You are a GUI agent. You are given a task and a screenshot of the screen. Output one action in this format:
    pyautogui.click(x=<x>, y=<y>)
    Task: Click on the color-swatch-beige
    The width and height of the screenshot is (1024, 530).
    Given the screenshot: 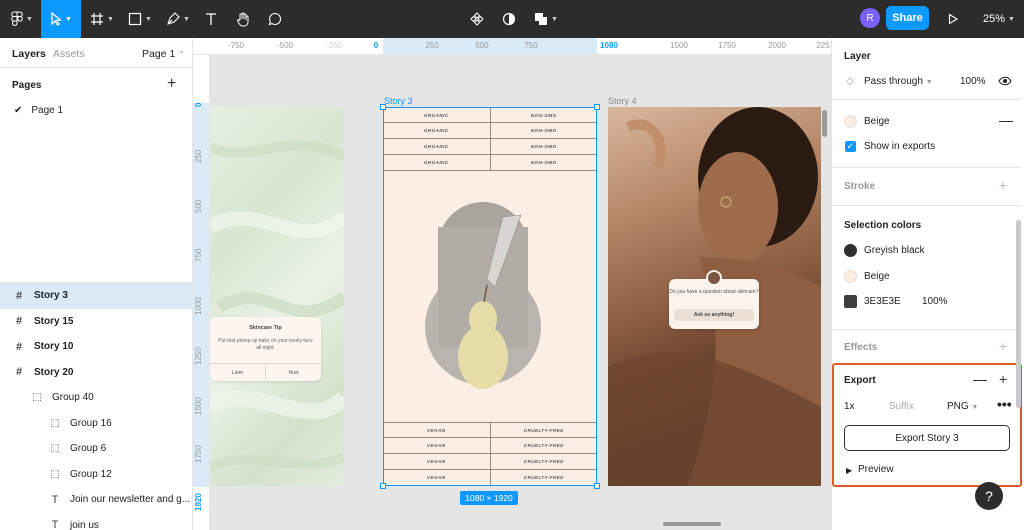 What is the action you would take?
    pyautogui.click(x=850, y=276)
    